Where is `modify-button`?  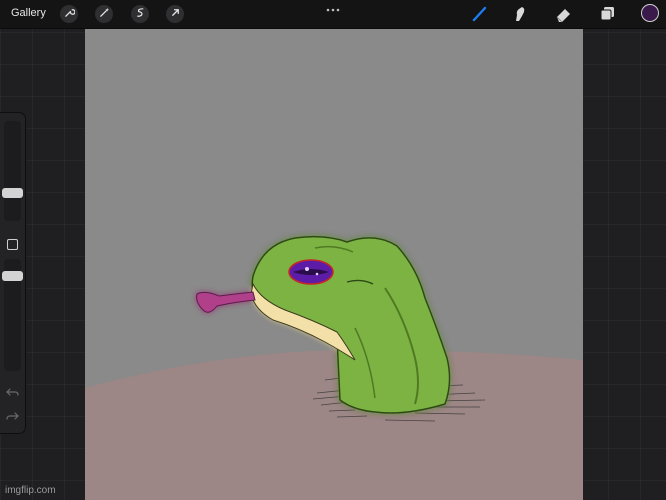
modify-button is located at coordinates (12, 244).